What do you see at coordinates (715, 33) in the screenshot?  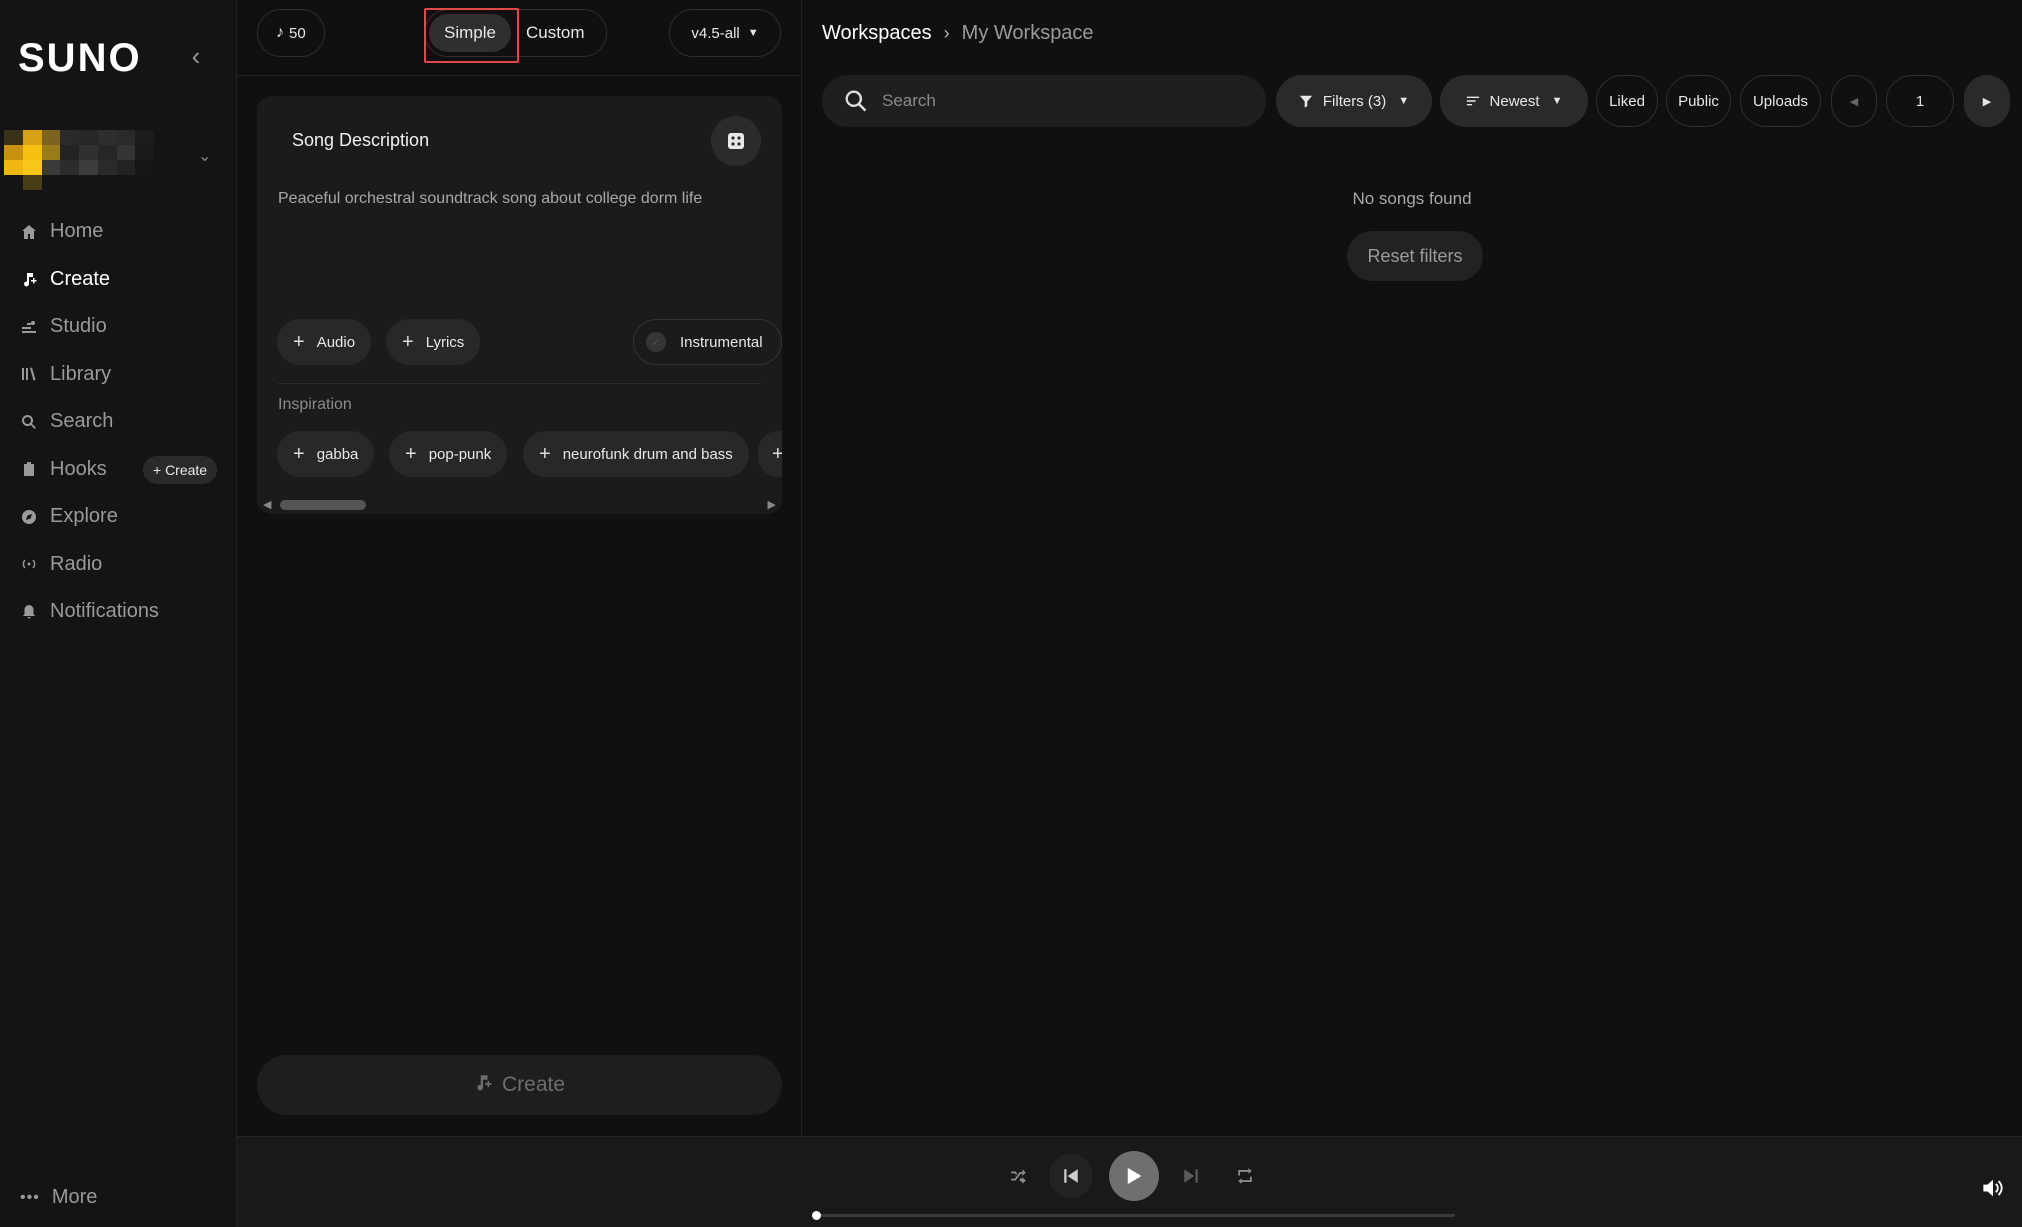 I see `model-value: v4.5-all` at bounding box center [715, 33].